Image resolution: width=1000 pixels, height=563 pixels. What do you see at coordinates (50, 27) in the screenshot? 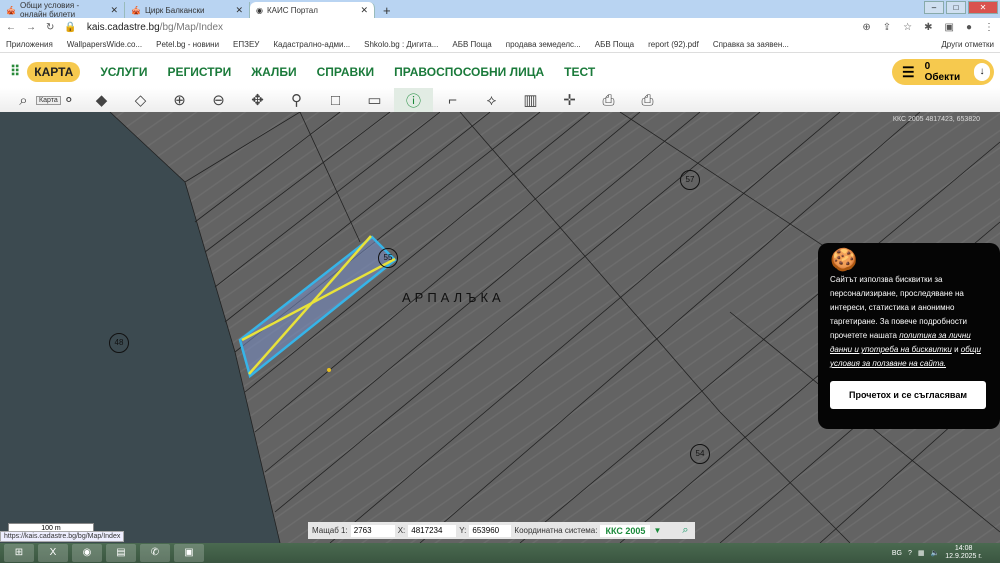
I see `reload-icon: ↻` at bounding box center [50, 27].